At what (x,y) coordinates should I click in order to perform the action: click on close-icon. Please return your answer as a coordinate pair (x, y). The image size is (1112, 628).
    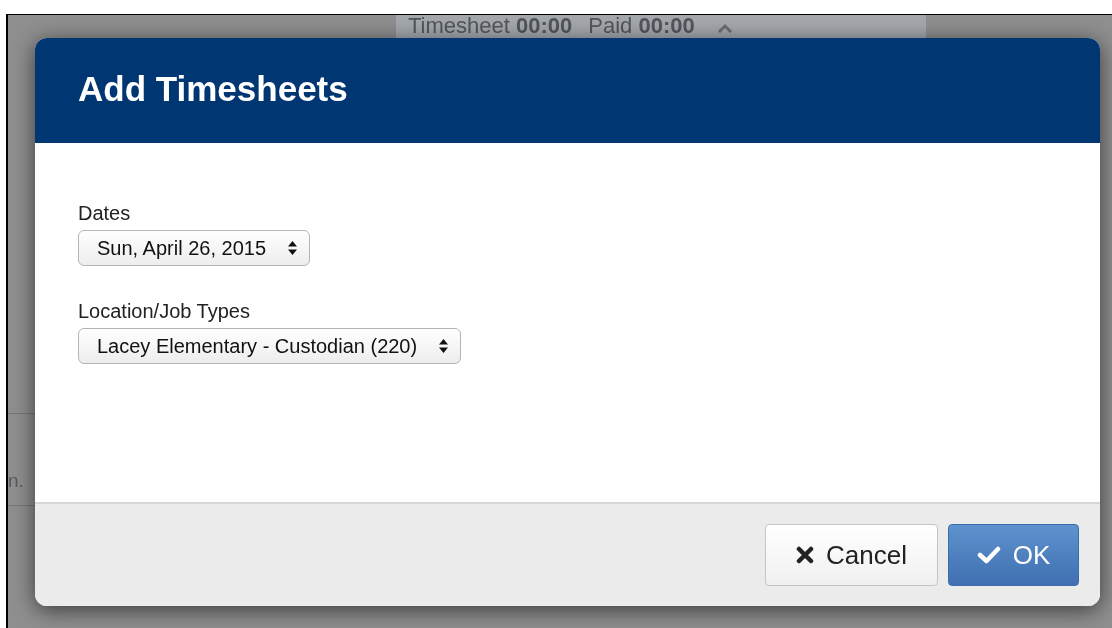
    Looking at the image, I should click on (805, 555).